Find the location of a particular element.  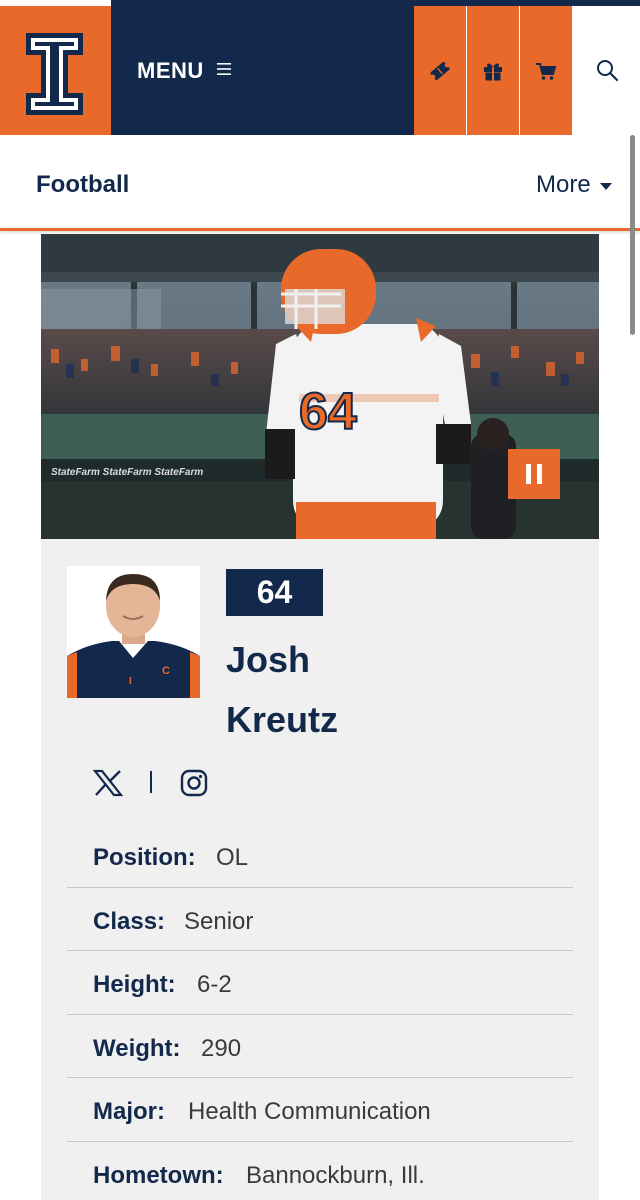

headshot-illustration: C I is located at coordinates (133, 632).